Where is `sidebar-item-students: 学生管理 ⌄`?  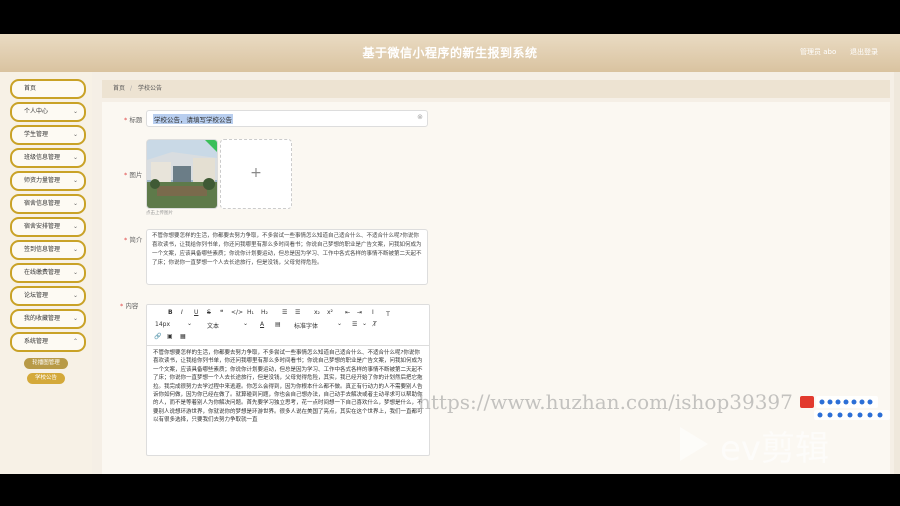
sidebar-item-students: 学生管理 ⌄ is located at coordinates (48, 135).